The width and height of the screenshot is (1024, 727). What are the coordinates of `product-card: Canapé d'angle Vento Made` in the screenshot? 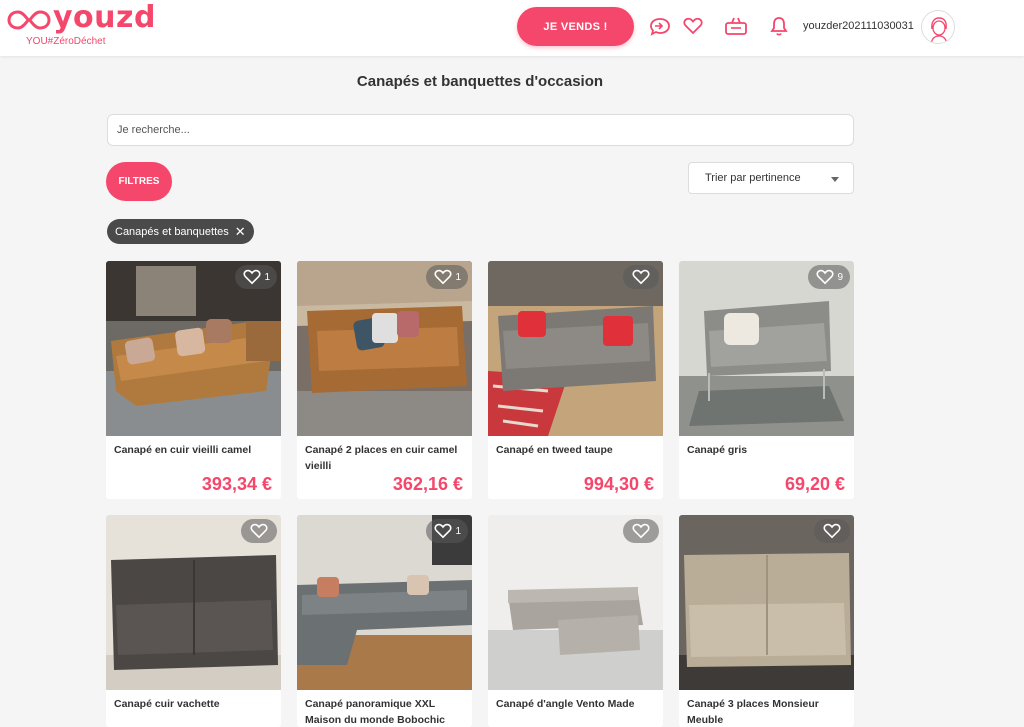 It's located at (575, 621).